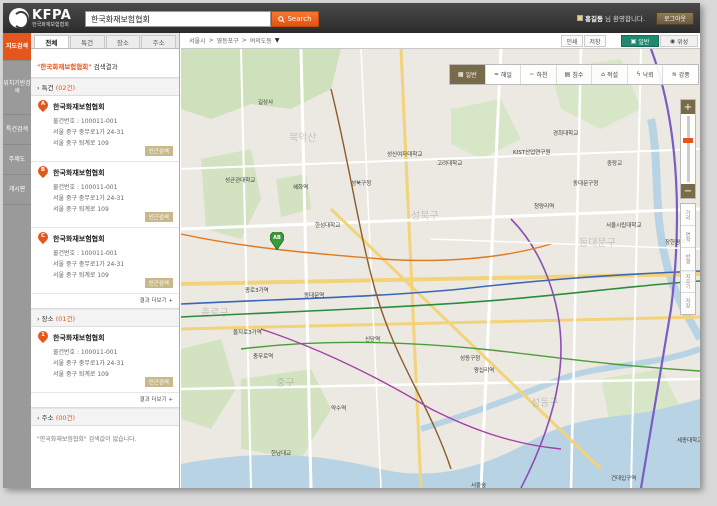  I want to click on zoom-slider-handle, so click(688, 140).